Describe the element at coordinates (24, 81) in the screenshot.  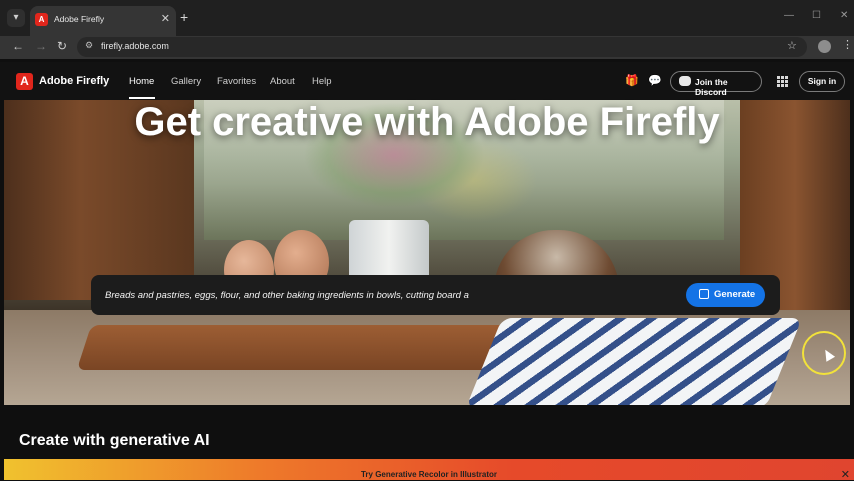
I see `adobe-logo-icon: A` at that location.